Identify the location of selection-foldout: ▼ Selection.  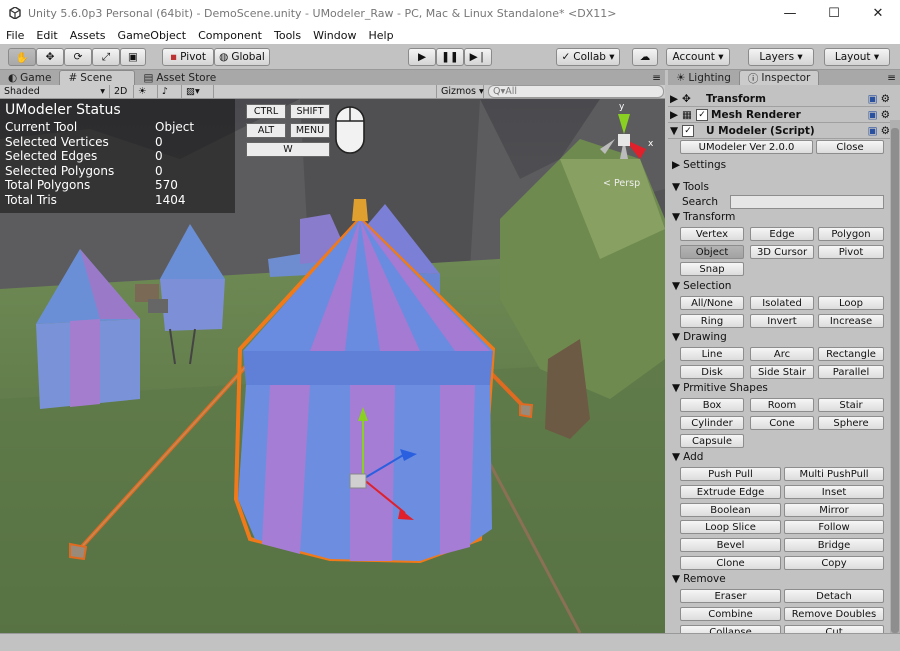
(701, 286).